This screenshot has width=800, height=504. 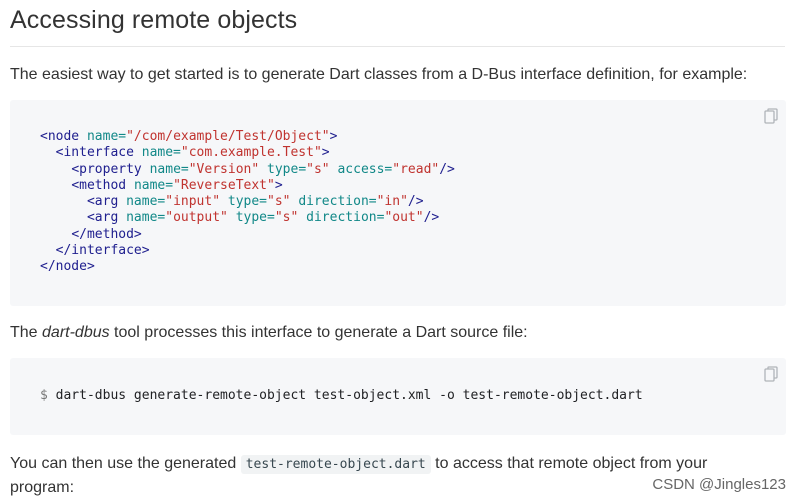 What do you see at coordinates (106, 234) in the screenshot?
I see `code-token-tag: </method>` at bounding box center [106, 234].